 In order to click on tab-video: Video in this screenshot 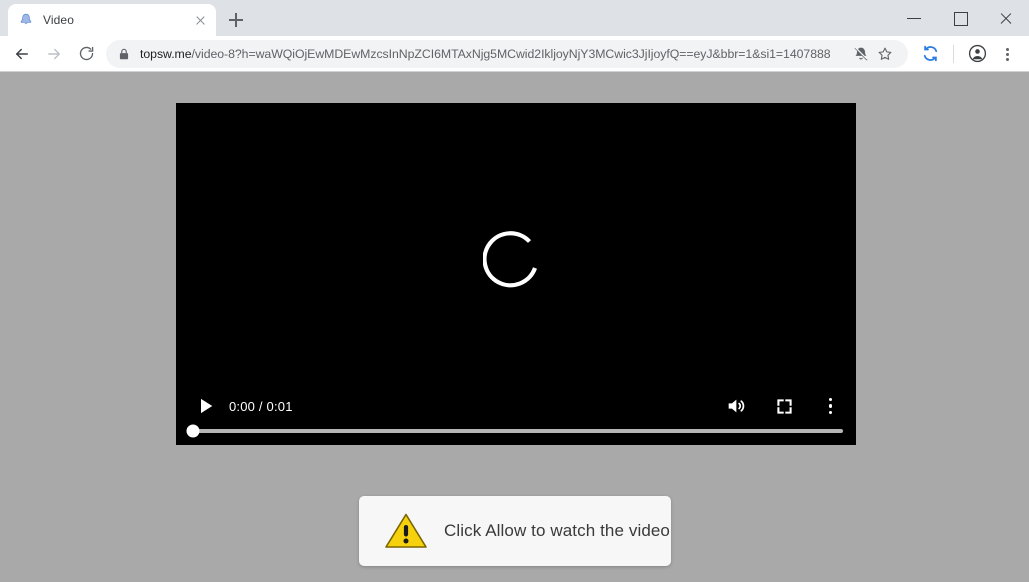, I will do `click(112, 20)`.